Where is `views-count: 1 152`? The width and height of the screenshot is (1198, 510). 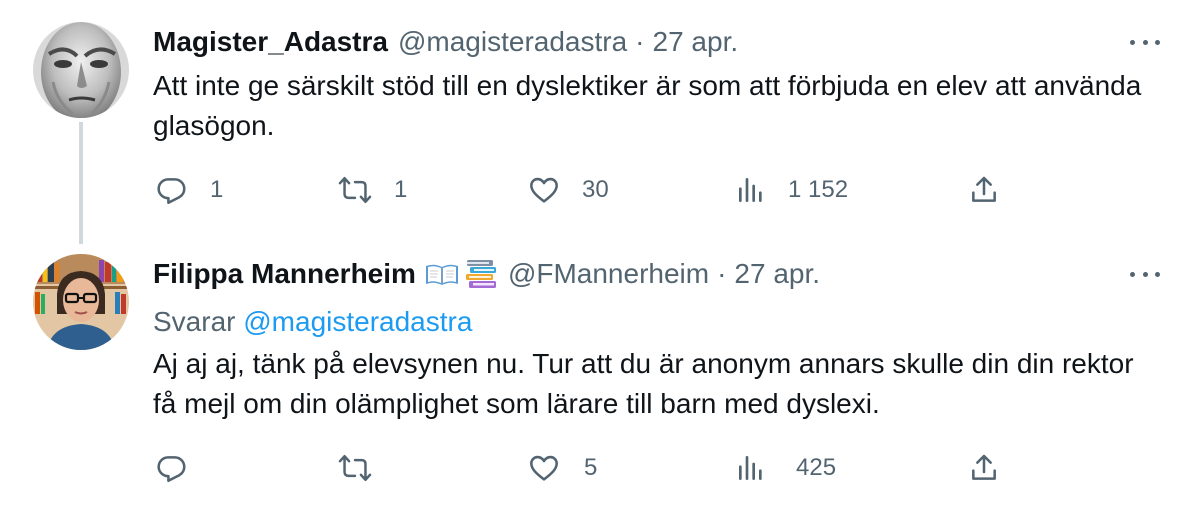
views-count: 1 152 is located at coordinates (818, 189).